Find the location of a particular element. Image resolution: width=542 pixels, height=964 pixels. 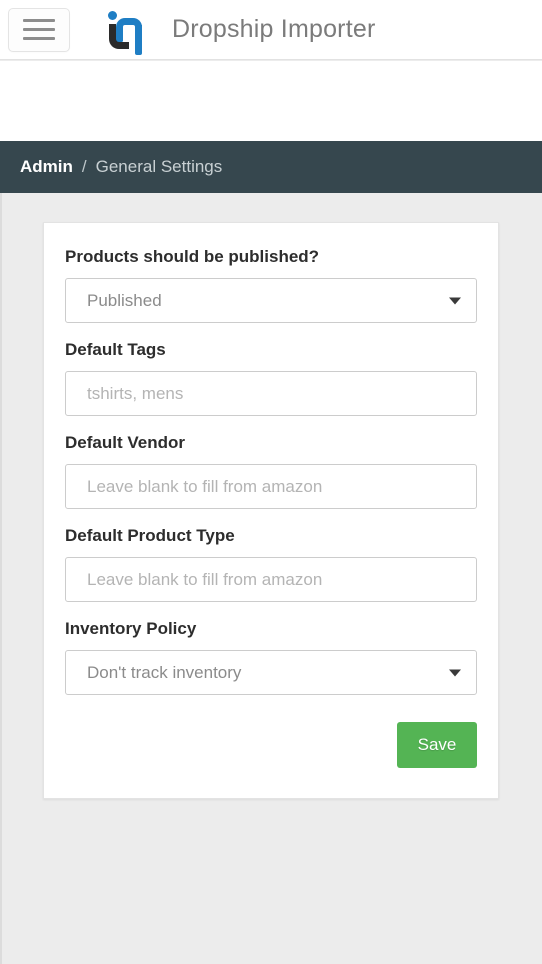

hamburger-menu-button is located at coordinates (39, 29).